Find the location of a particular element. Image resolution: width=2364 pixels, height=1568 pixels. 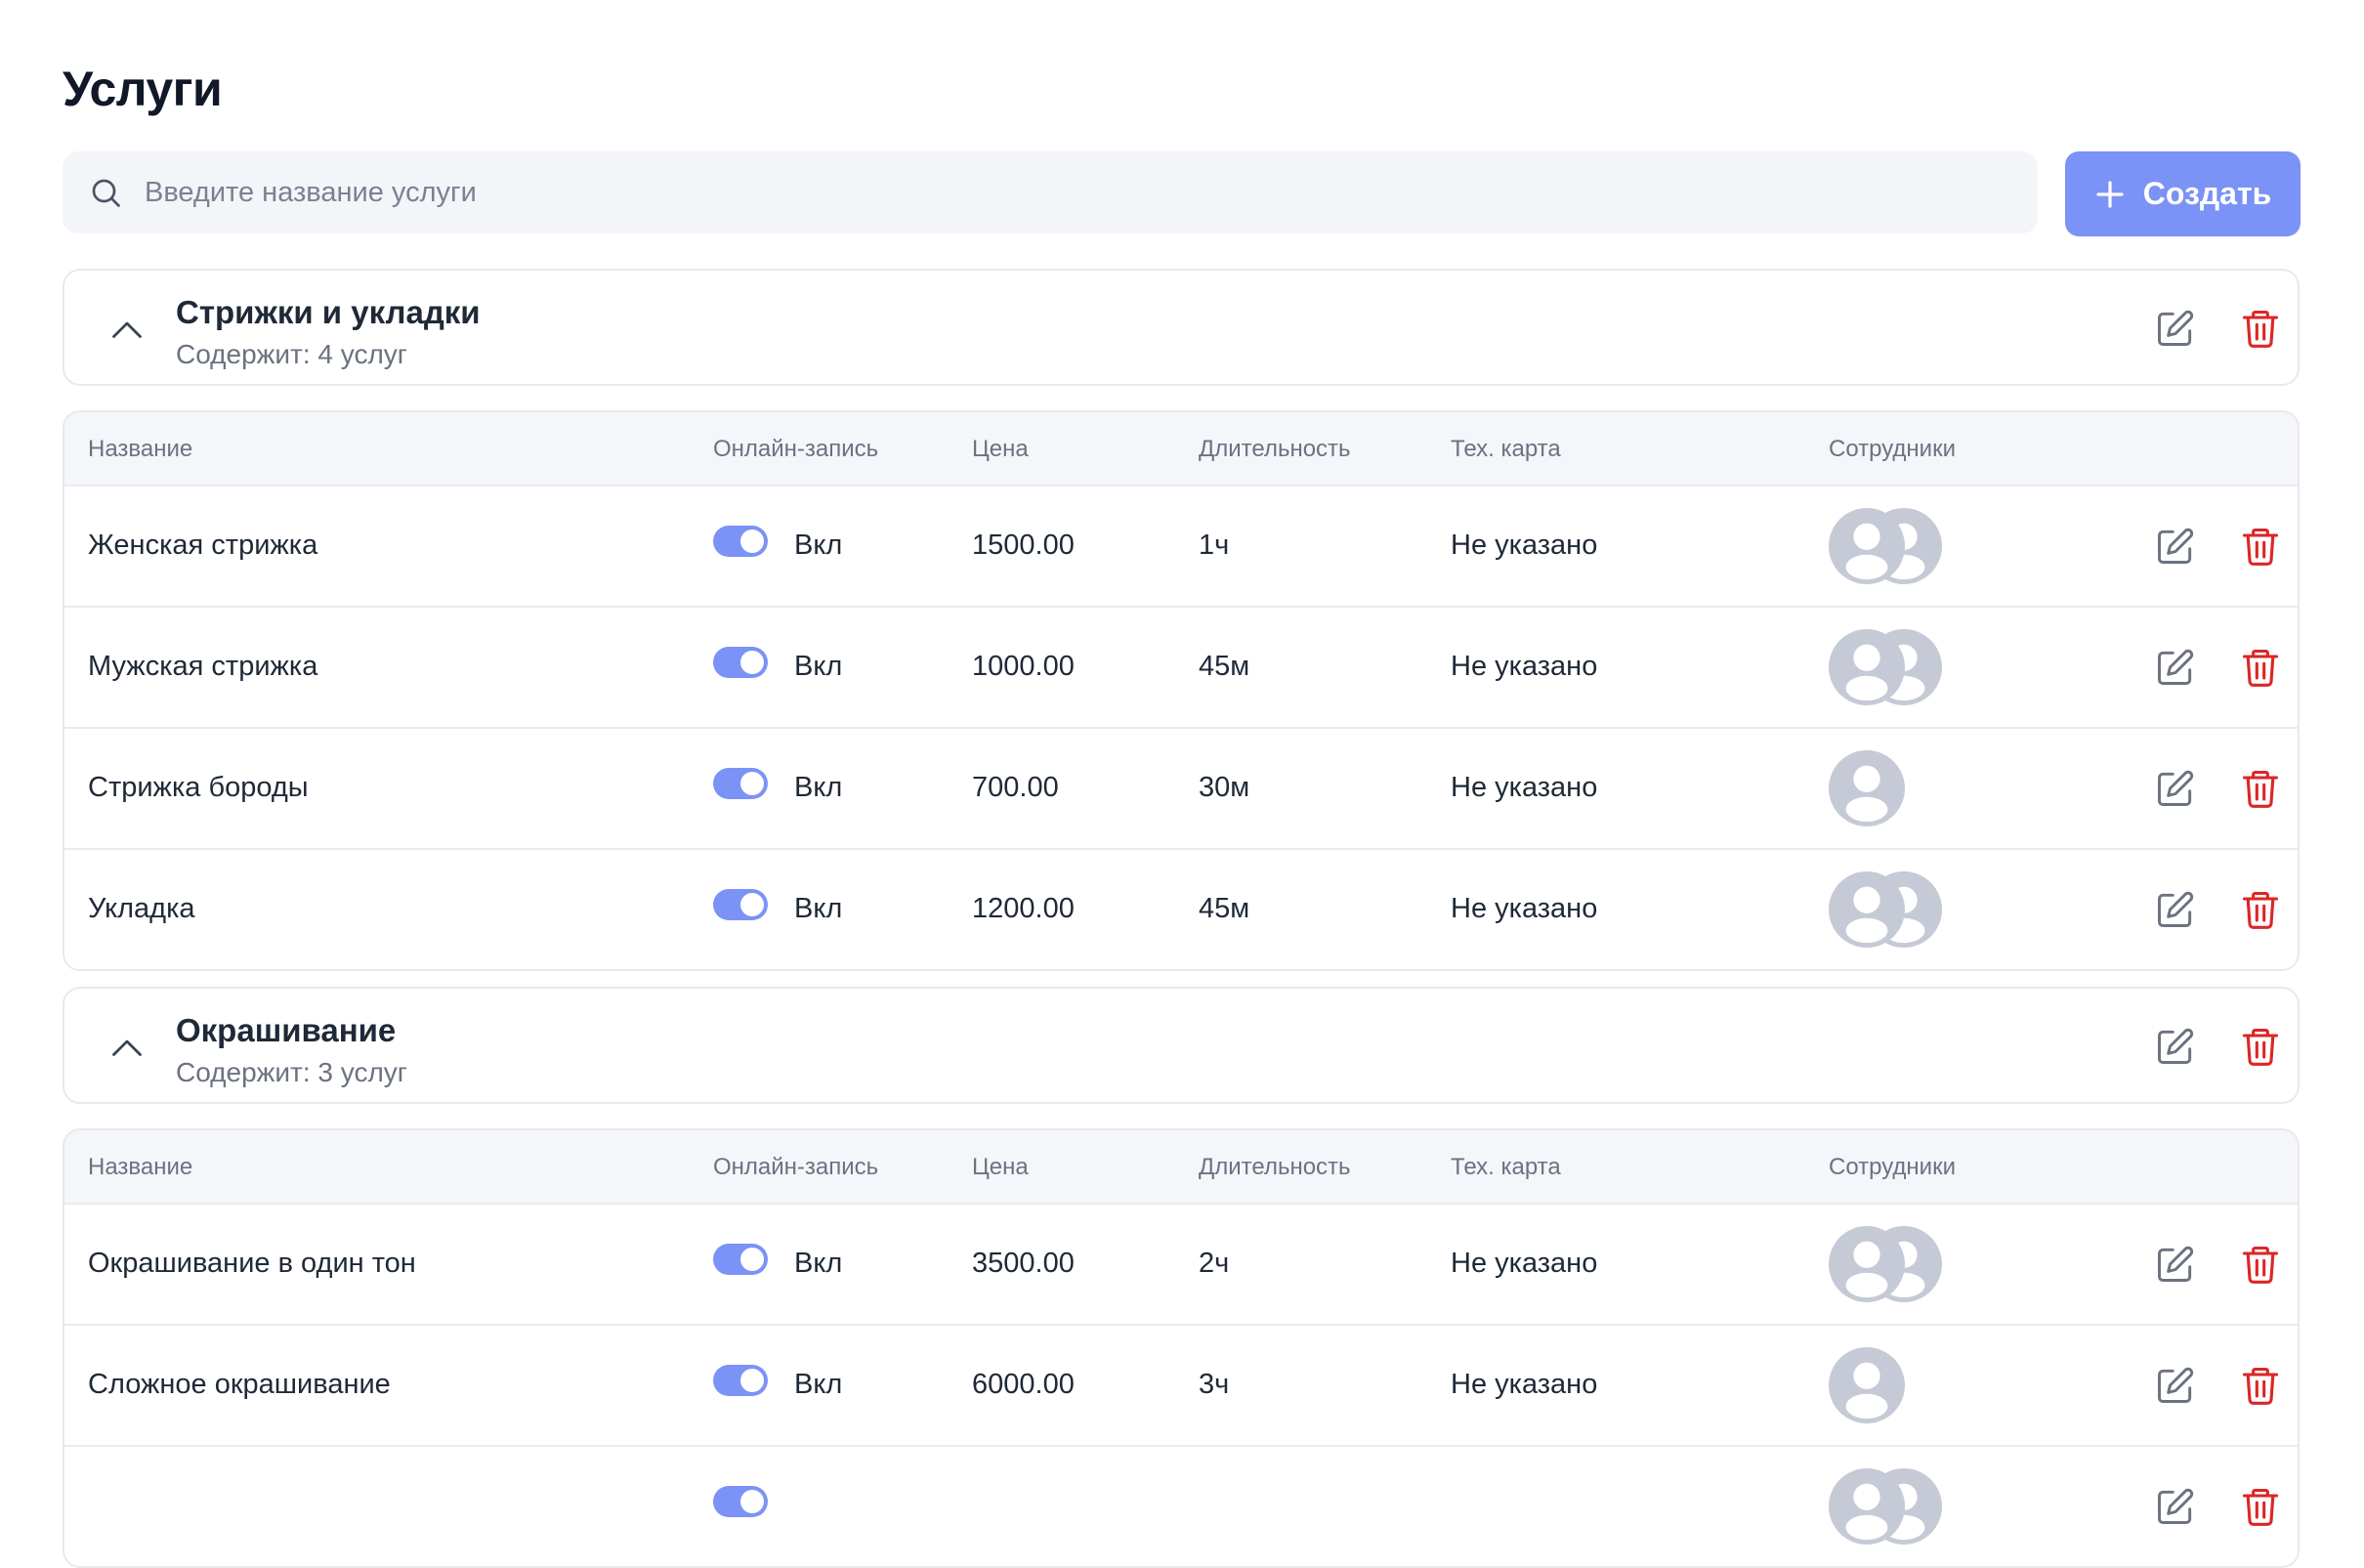

table-row: Укладка Вкл 1200.00 45м Не указано is located at coordinates (1181, 908).